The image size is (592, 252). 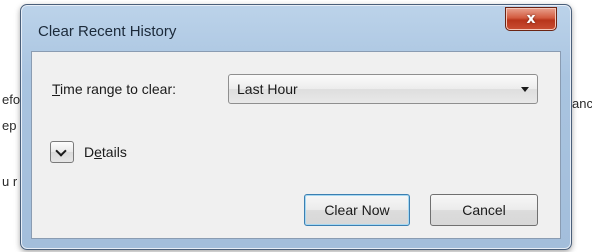 I want to click on time-range-select: Last Hour, so click(x=383, y=89).